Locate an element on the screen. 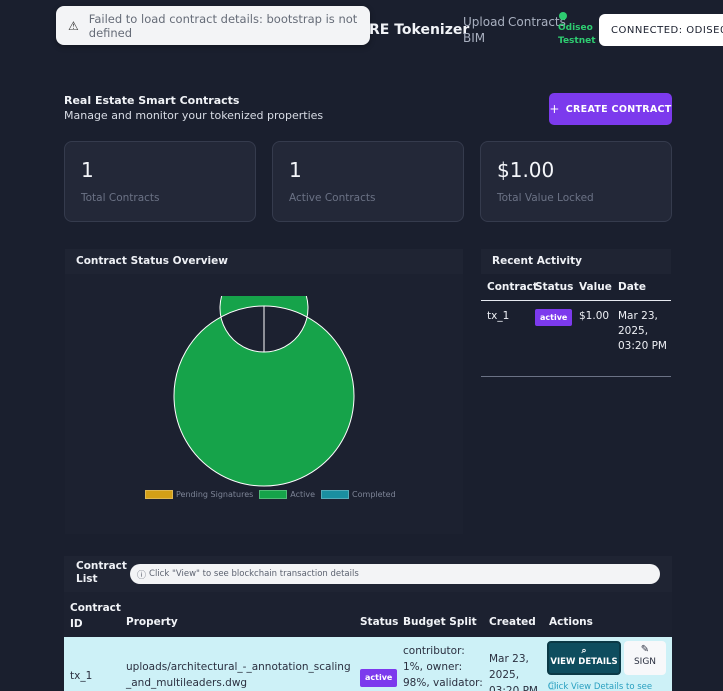  stat-card-tvl: $1.00 Total Value Locked is located at coordinates (576, 181).